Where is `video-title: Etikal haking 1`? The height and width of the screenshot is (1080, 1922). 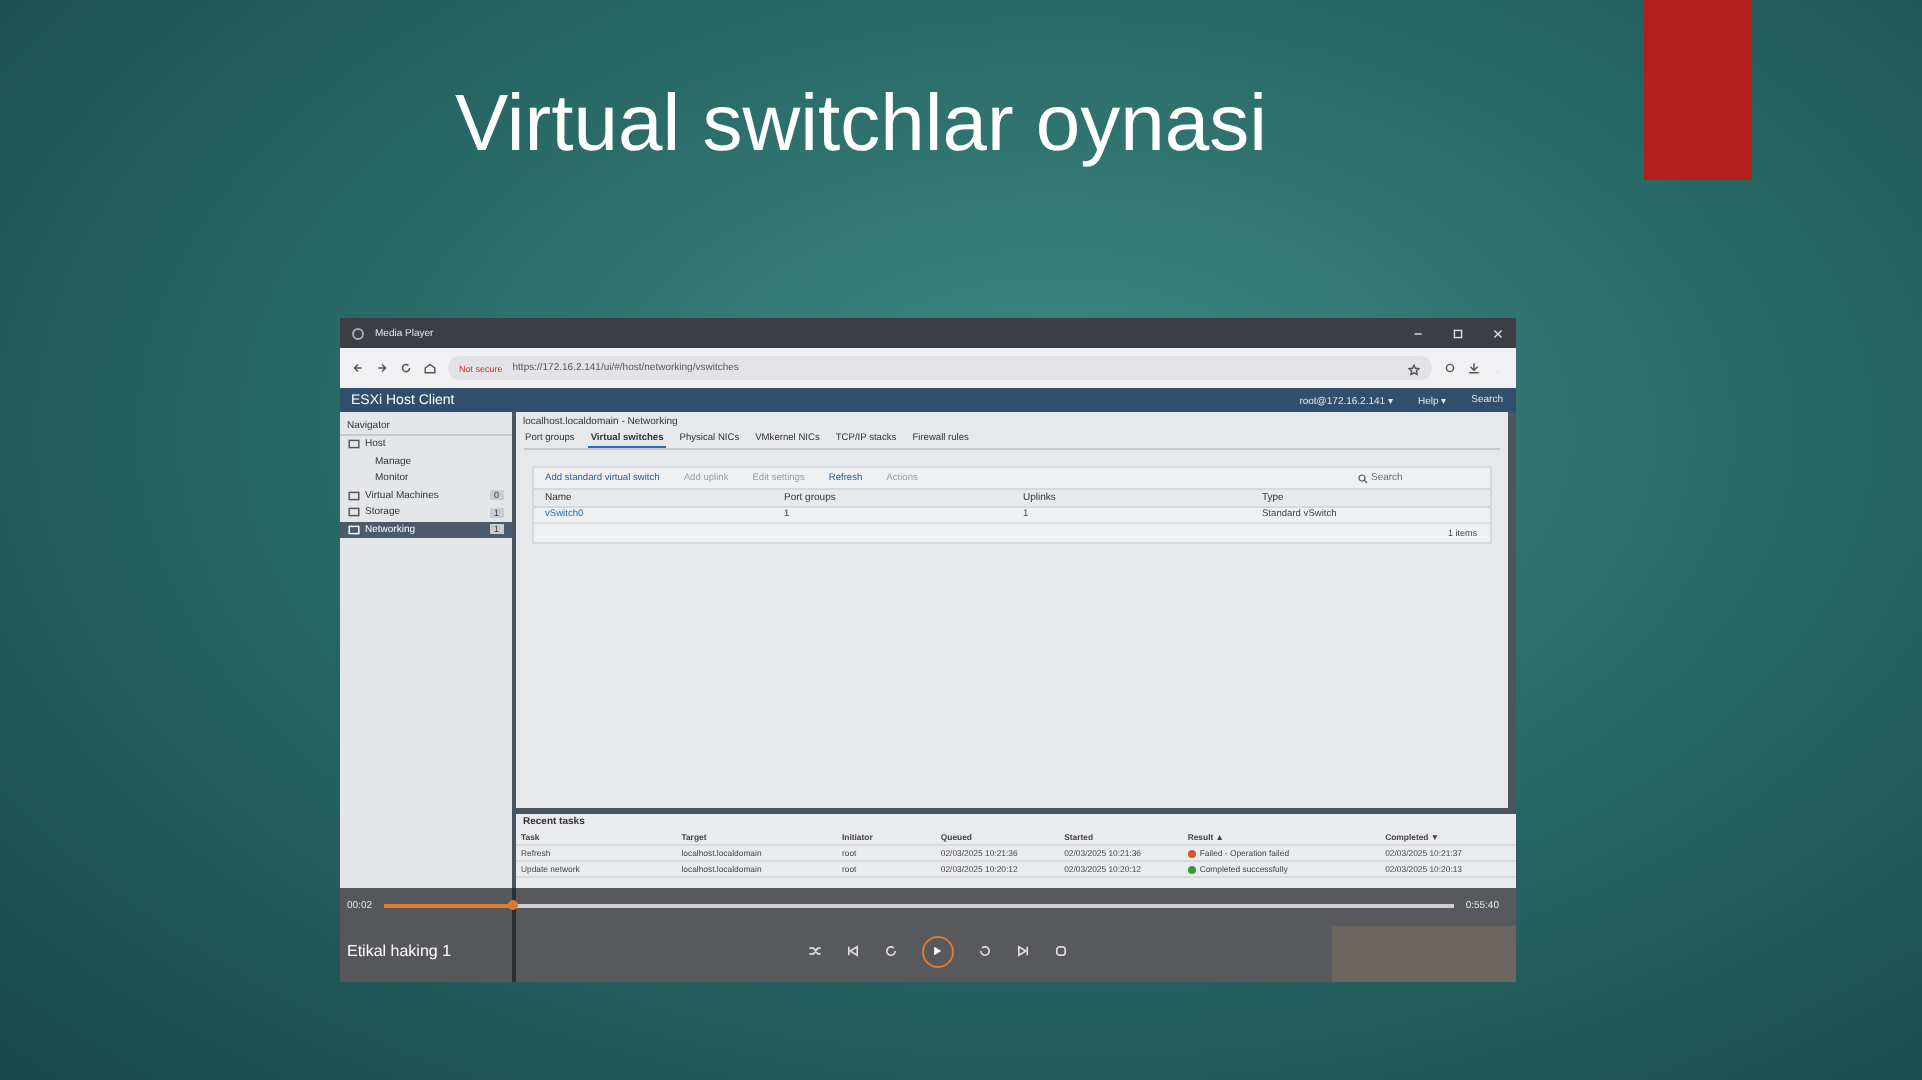 video-title: Etikal haking 1 is located at coordinates (400, 951).